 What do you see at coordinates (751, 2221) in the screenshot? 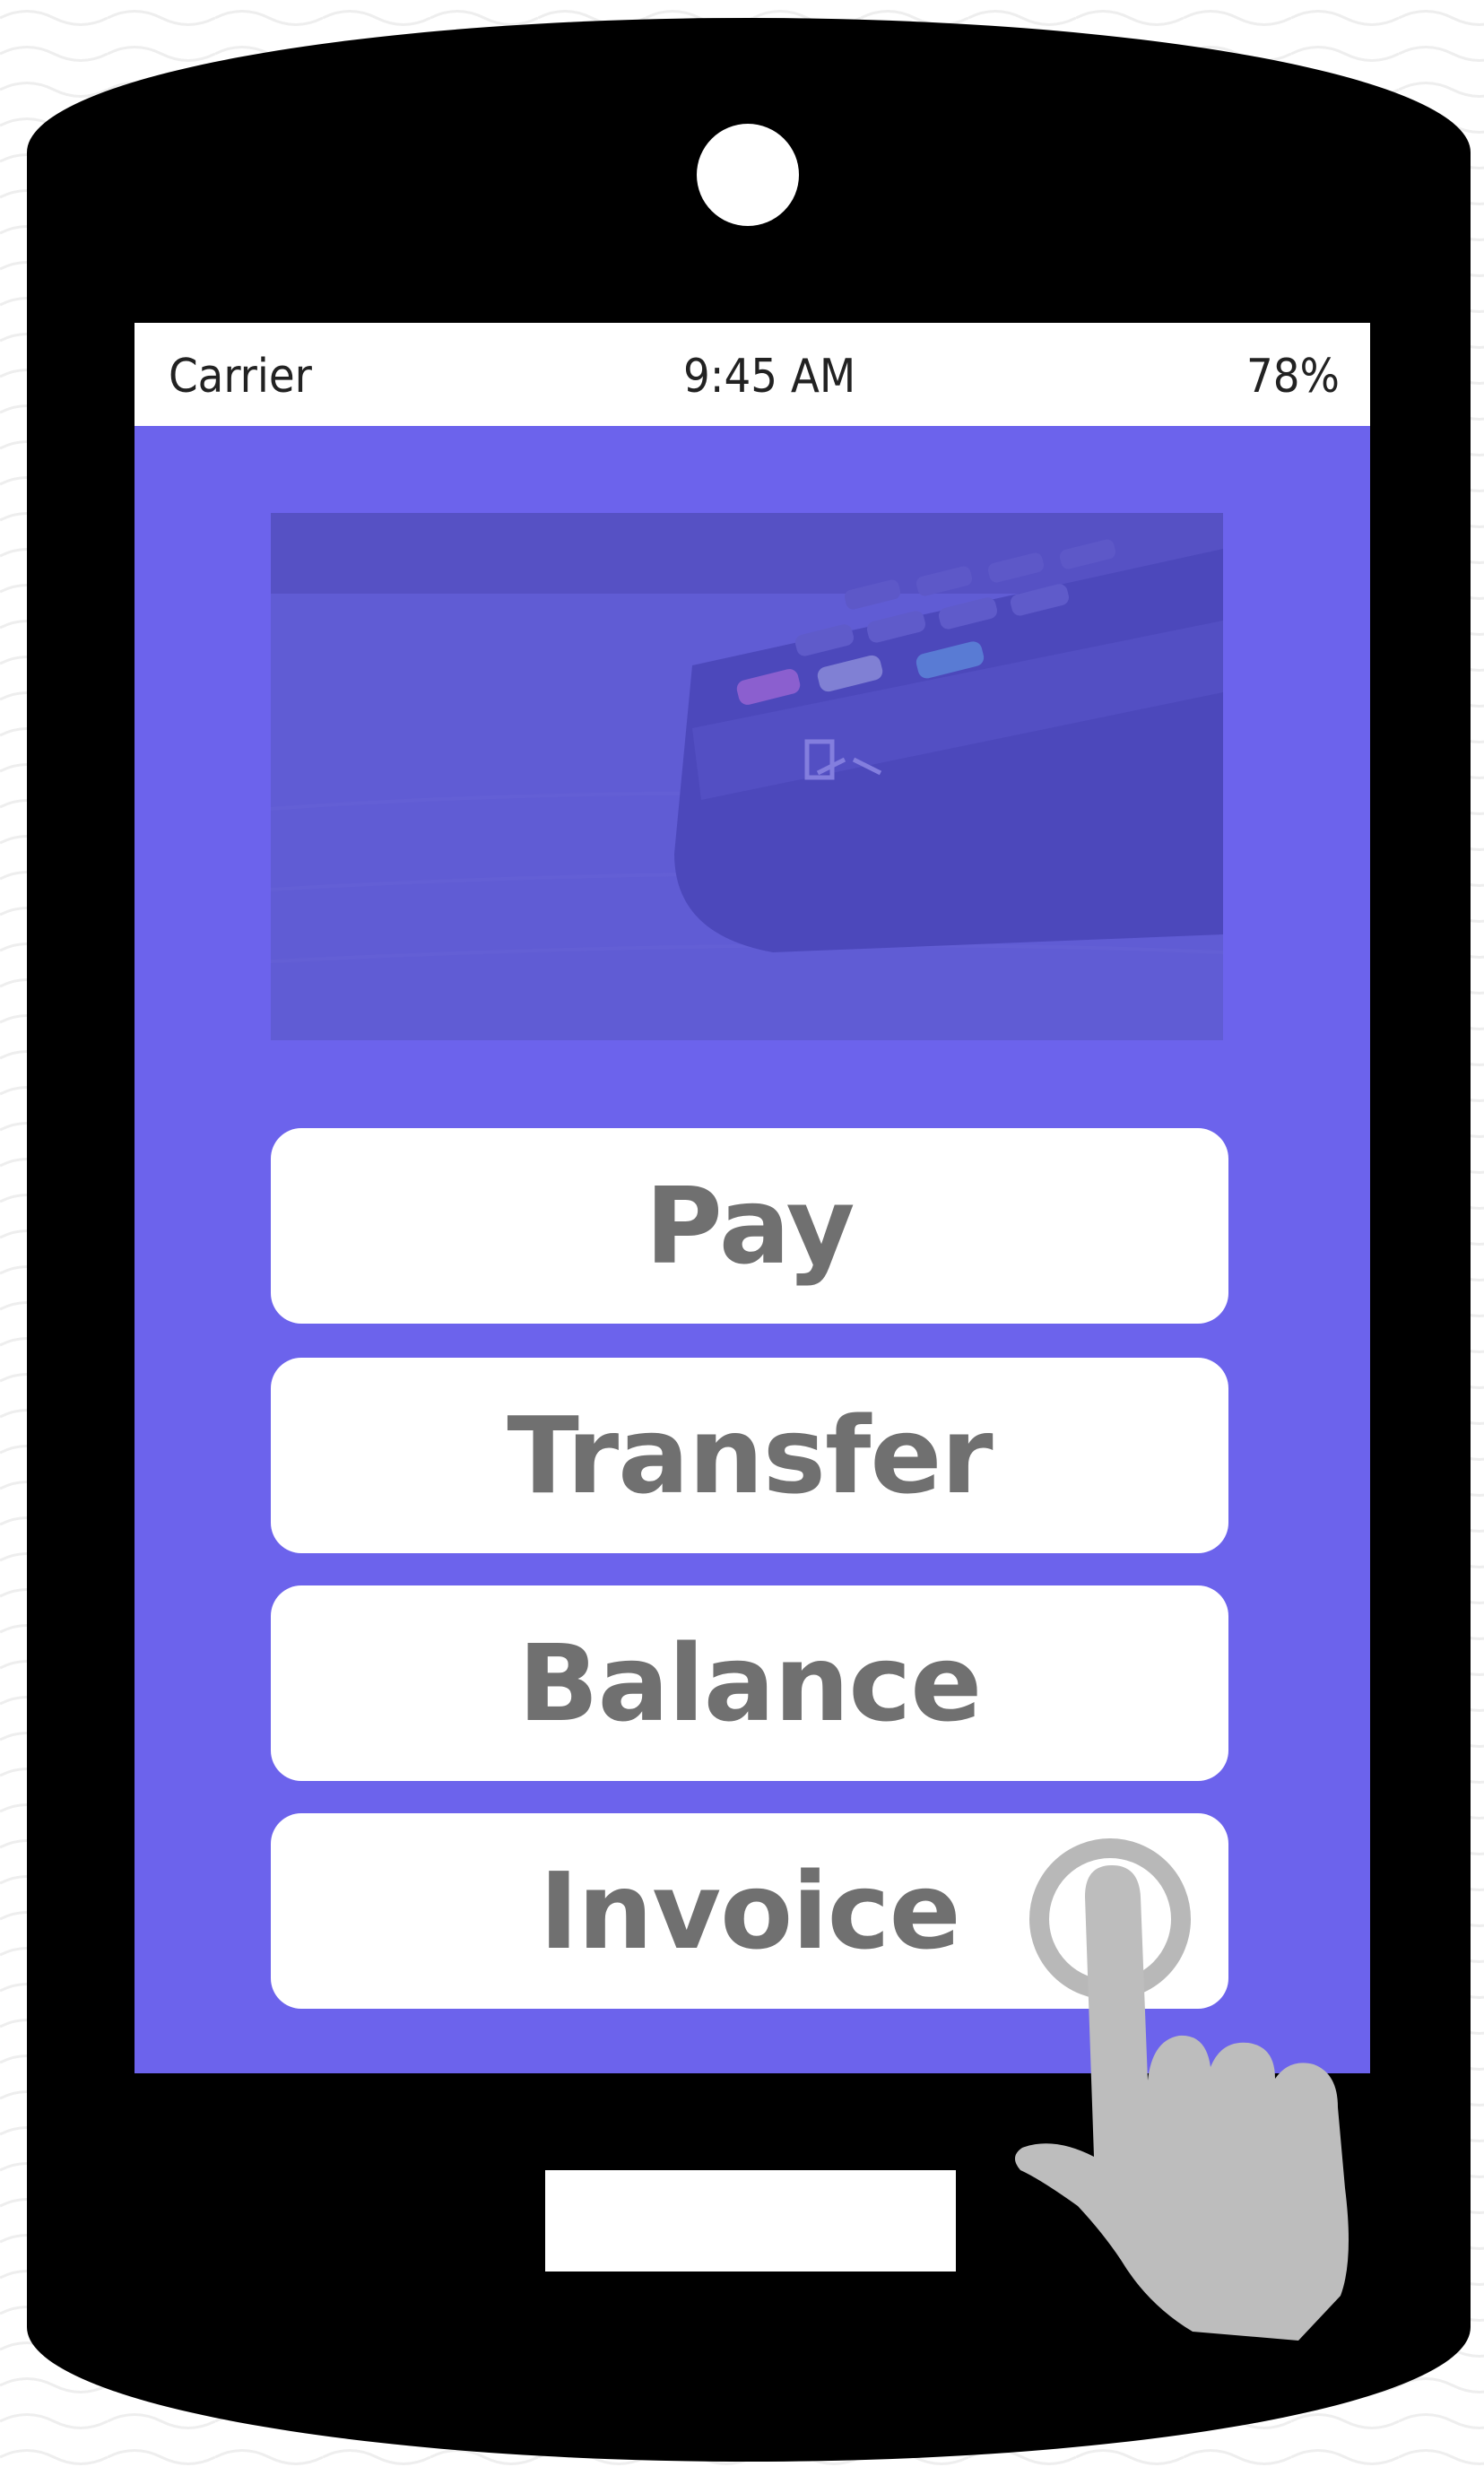
I see `home-button` at bounding box center [751, 2221].